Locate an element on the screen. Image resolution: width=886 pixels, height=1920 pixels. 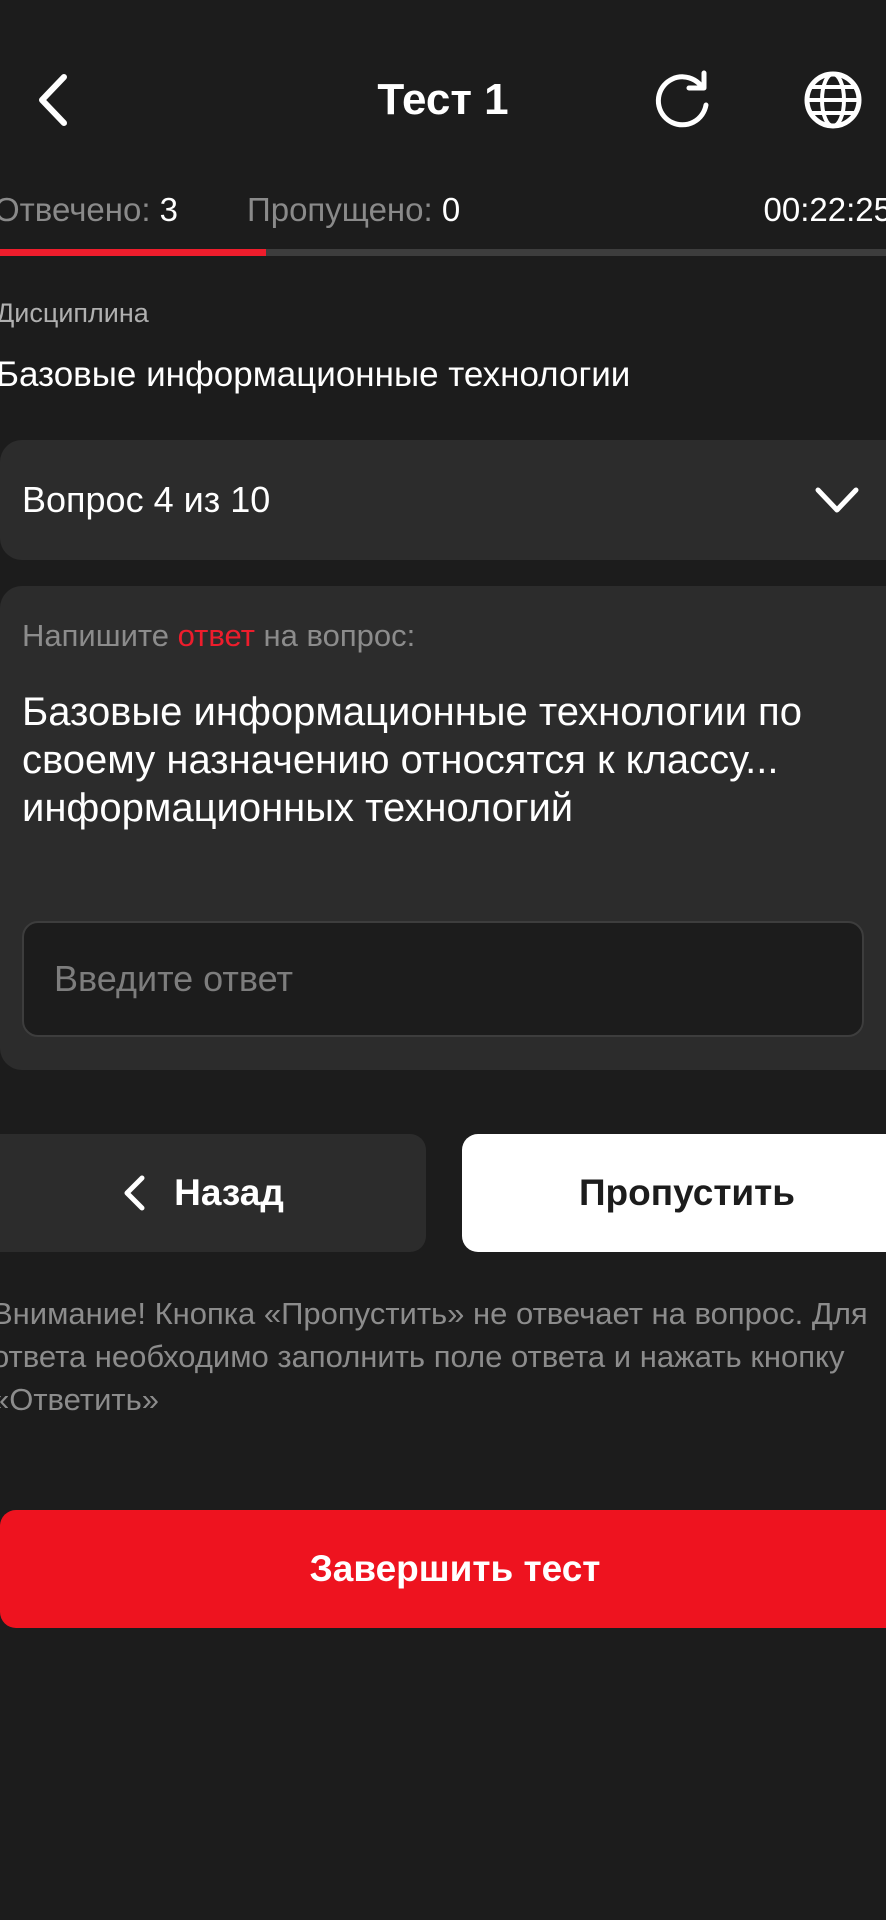
timer: 00:22:25 is located at coordinates (824, 209).